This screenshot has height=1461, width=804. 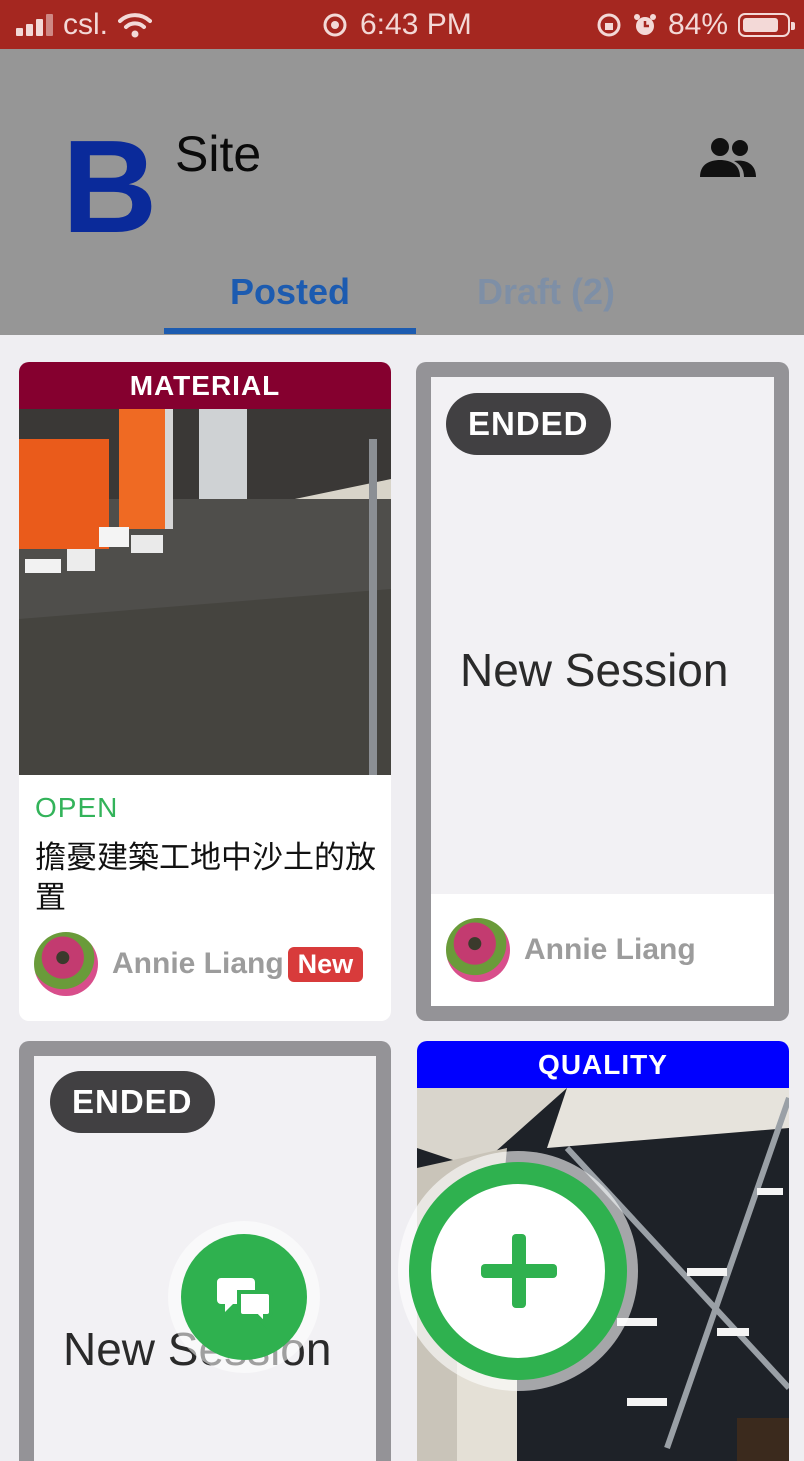 I want to click on card-title: 擔憂建築工地中沙土的放置, so click(x=205, y=877).